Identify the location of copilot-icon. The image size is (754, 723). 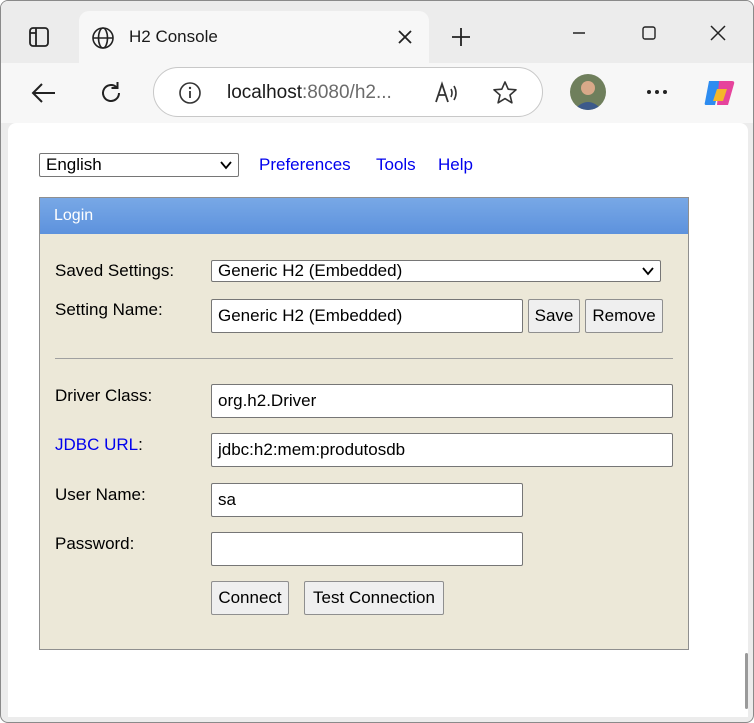
(720, 93).